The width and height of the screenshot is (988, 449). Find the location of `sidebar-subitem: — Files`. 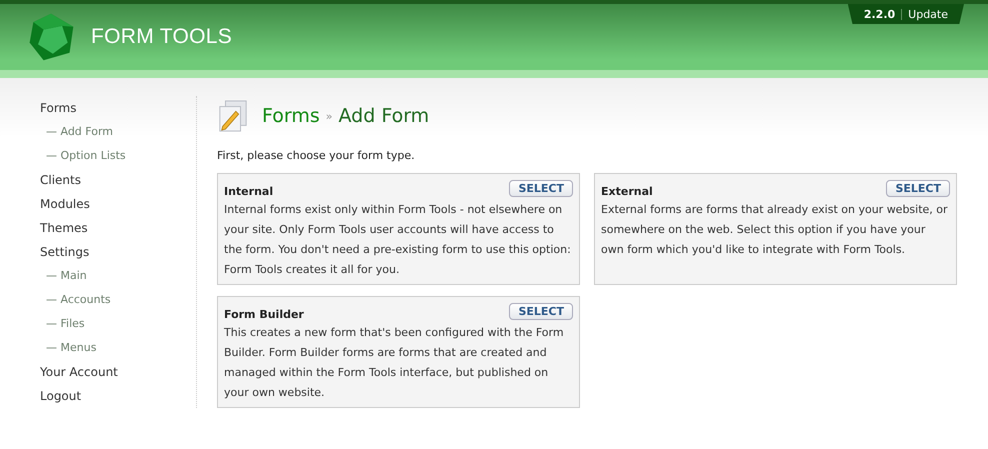

sidebar-subitem: — Files is located at coordinates (62, 324).